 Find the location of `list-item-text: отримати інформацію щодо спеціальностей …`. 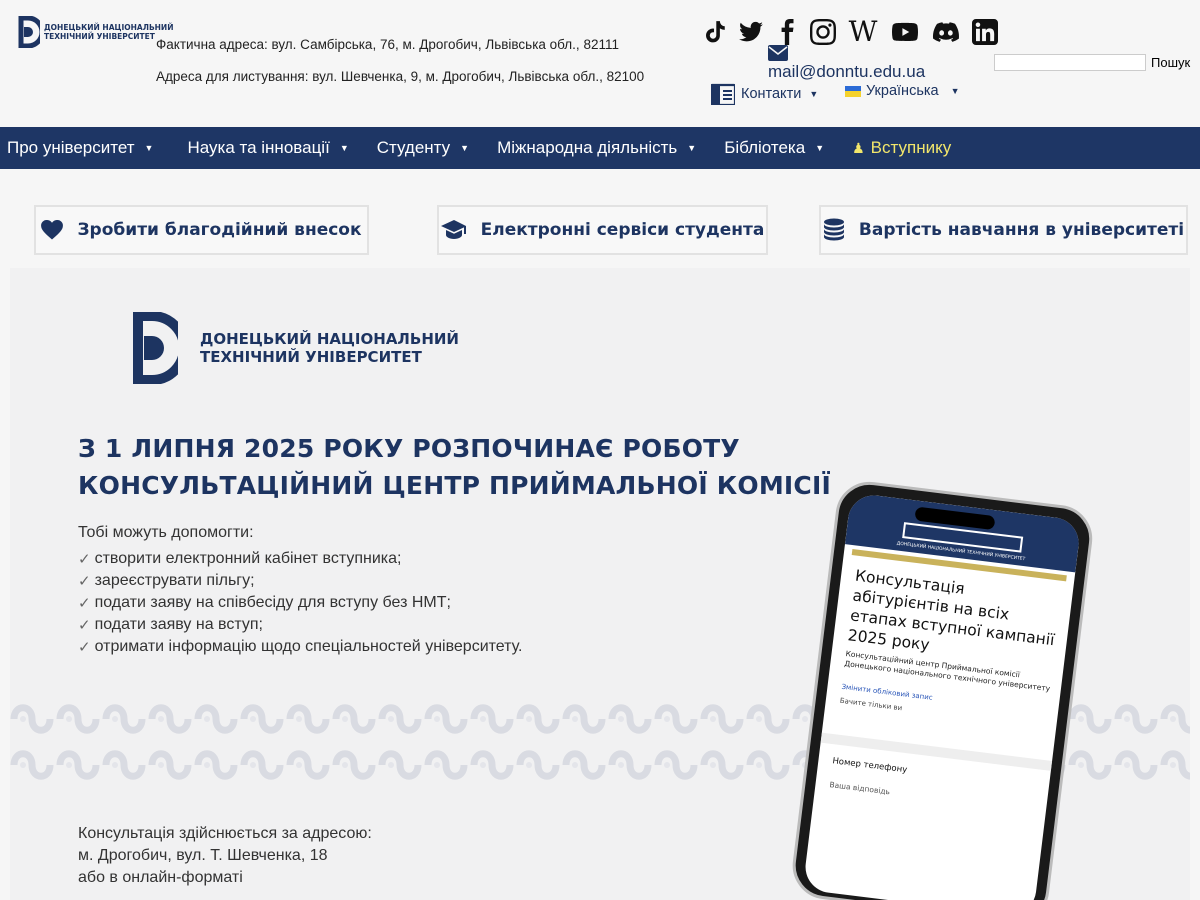

list-item-text: отримати інформацію щодо спеціальностей … is located at coordinates (308, 646).